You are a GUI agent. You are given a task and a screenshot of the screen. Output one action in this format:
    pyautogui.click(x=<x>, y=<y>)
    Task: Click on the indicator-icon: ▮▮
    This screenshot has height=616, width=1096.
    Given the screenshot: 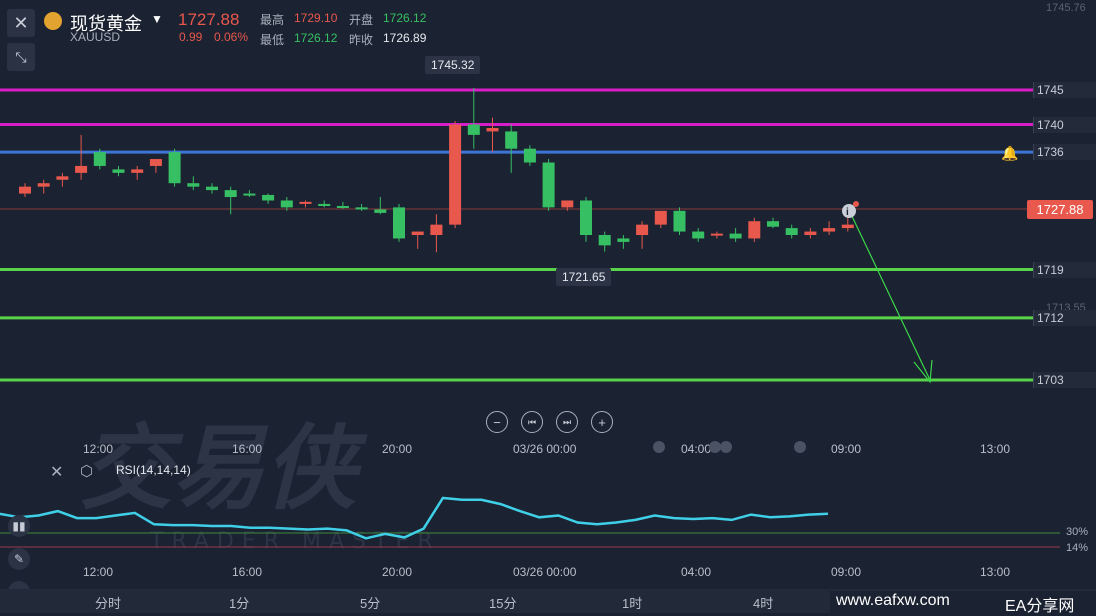 What is the action you would take?
    pyautogui.click(x=19, y=526)
    